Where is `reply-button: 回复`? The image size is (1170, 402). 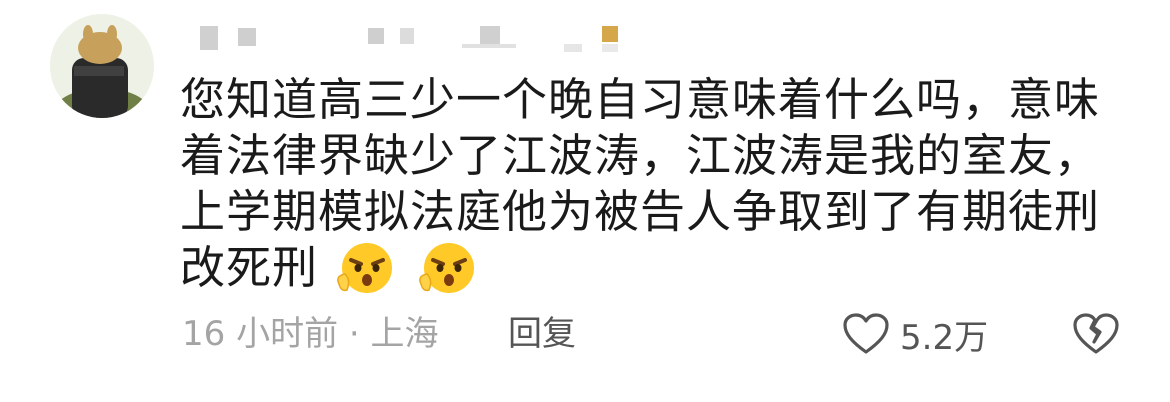 reply-button: 回复 is located at coordinates (542, 334).